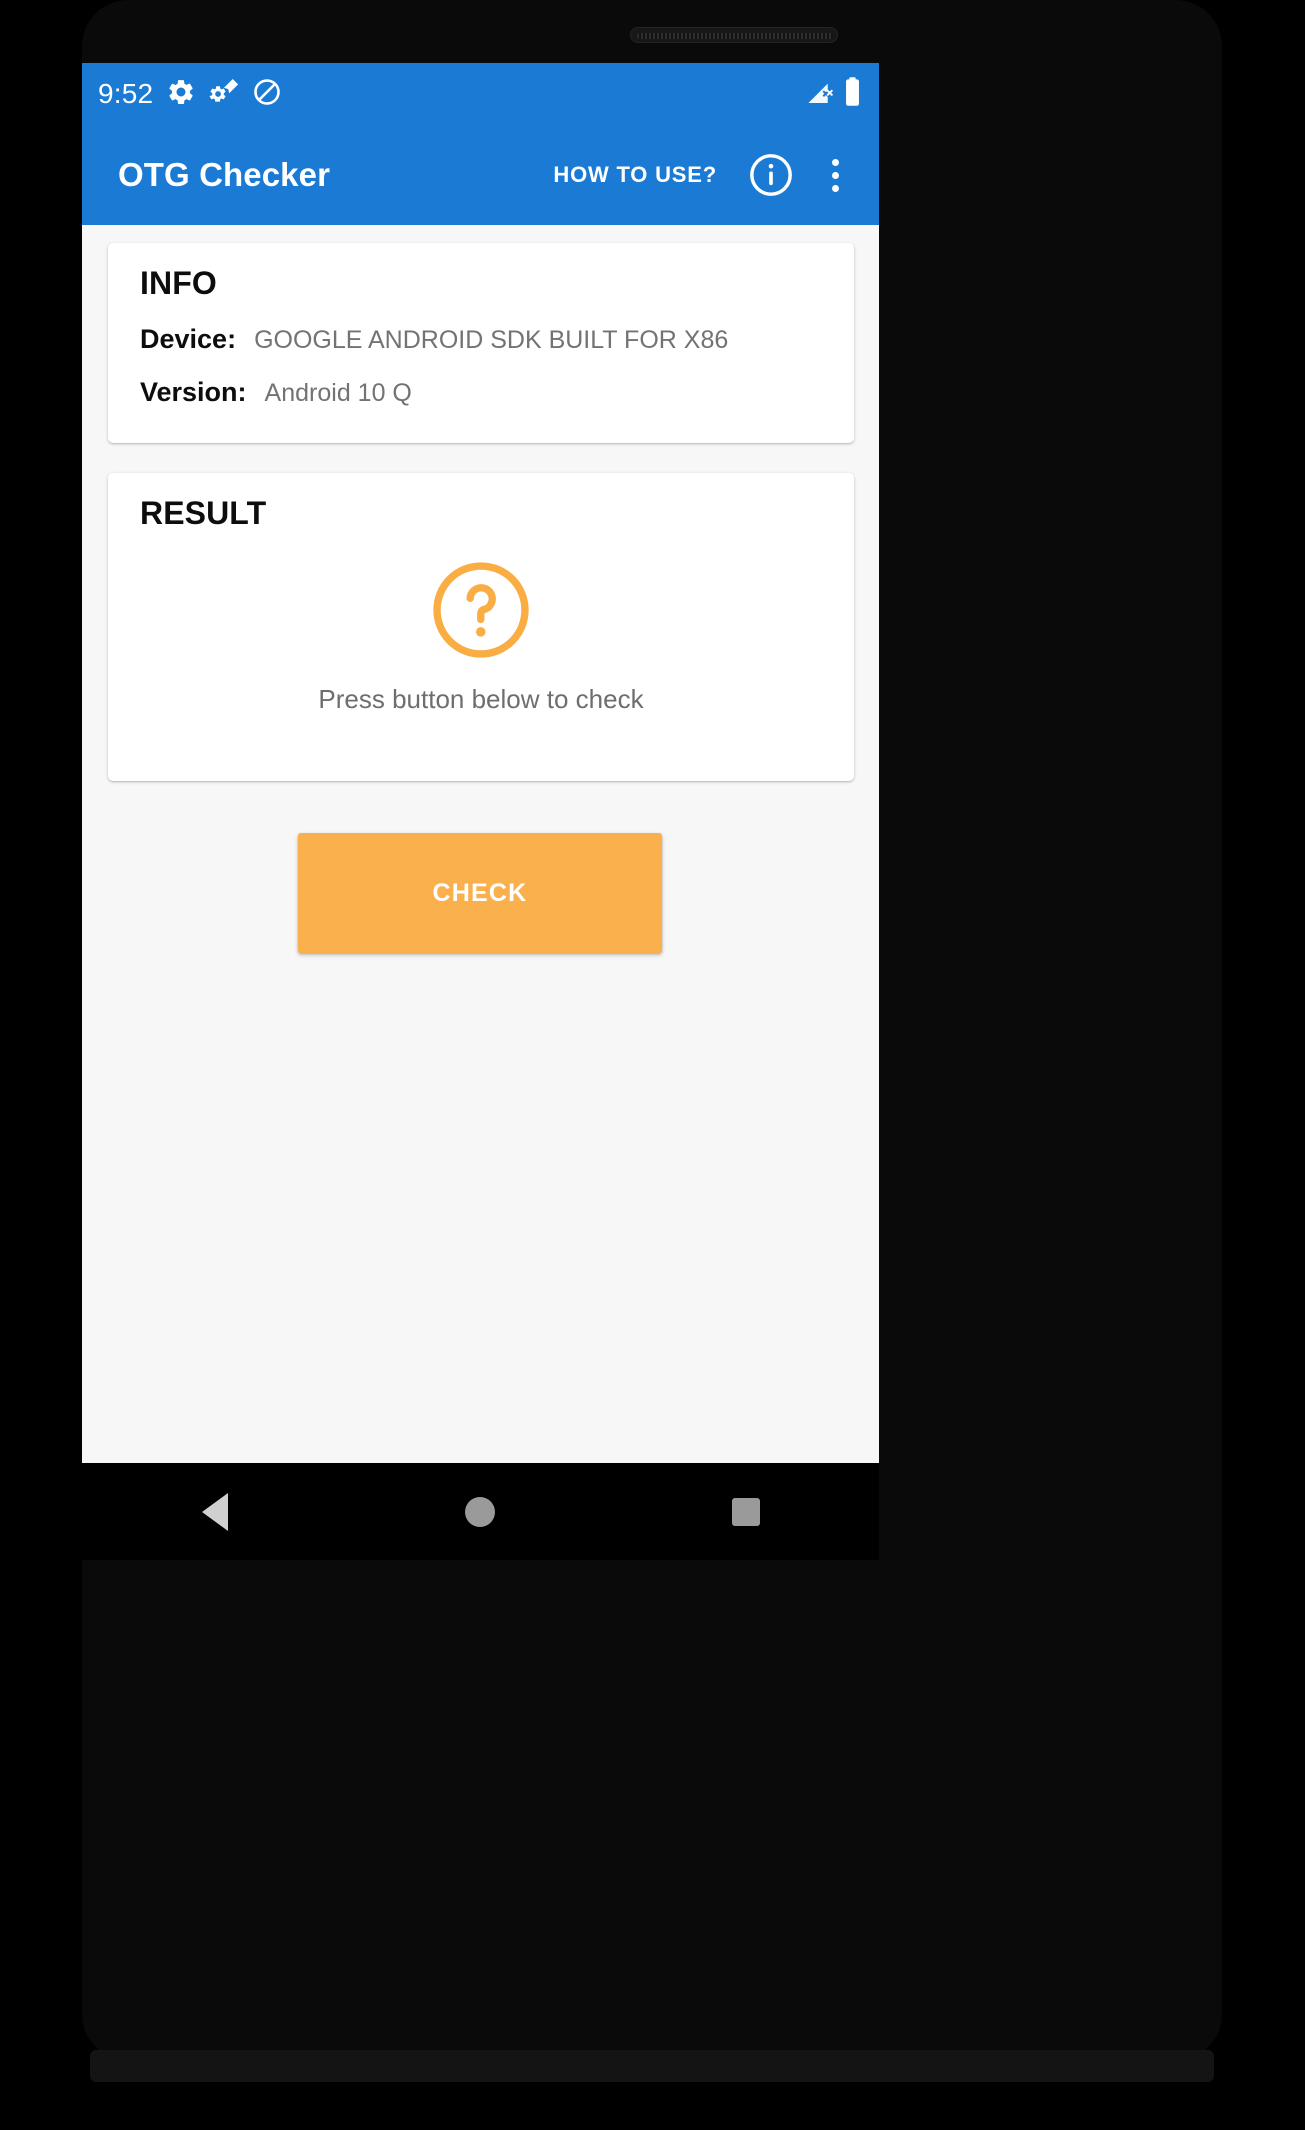  I want to click on app-title: OTG Checker, so click(224, 174).